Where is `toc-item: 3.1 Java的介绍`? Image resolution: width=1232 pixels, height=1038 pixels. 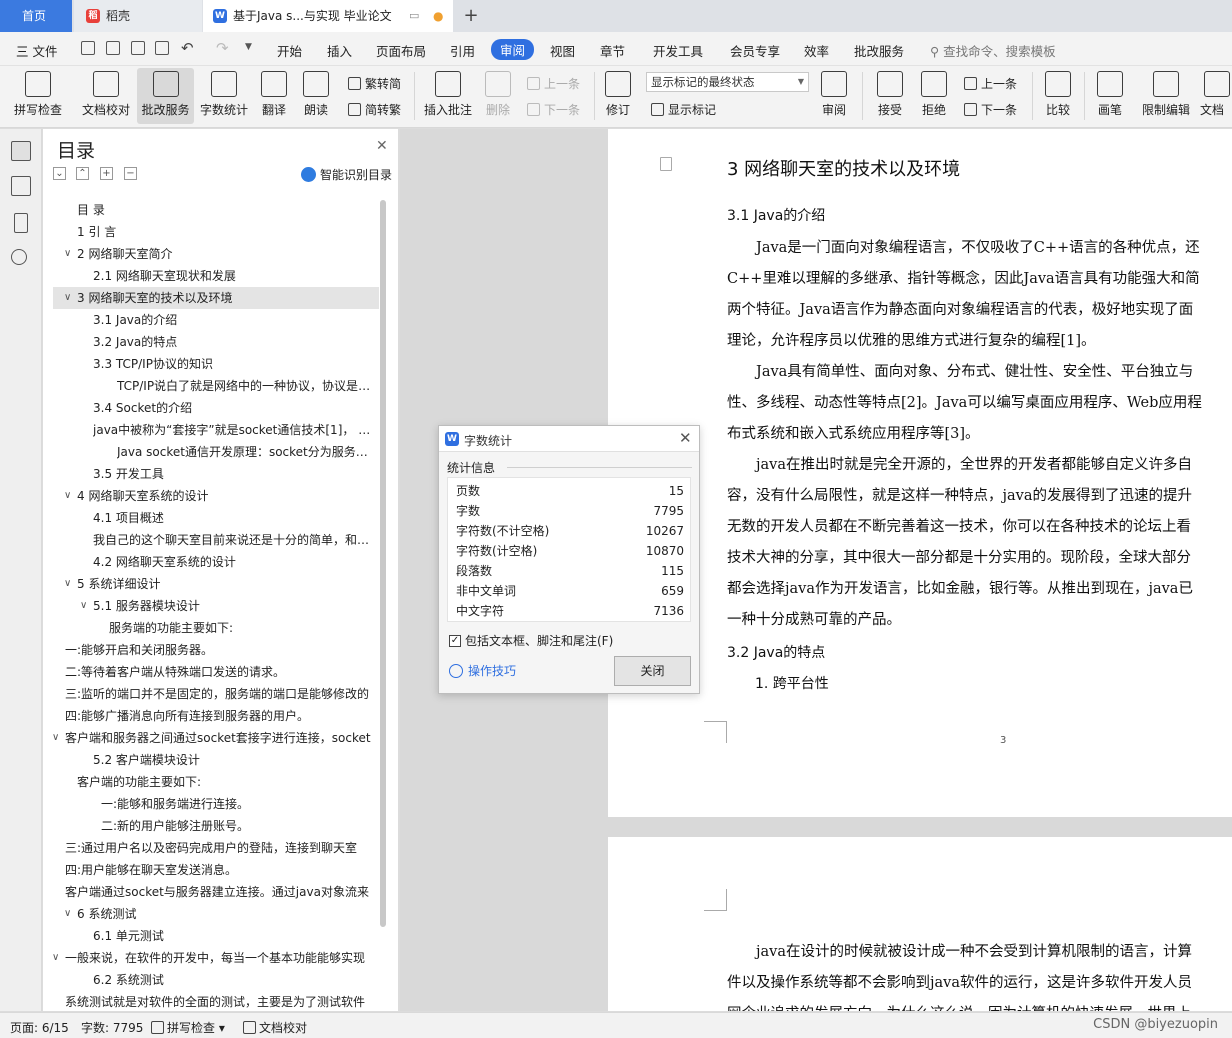
toc-item: 3.1 Java的介绍 is located at coordinates (232, 320).